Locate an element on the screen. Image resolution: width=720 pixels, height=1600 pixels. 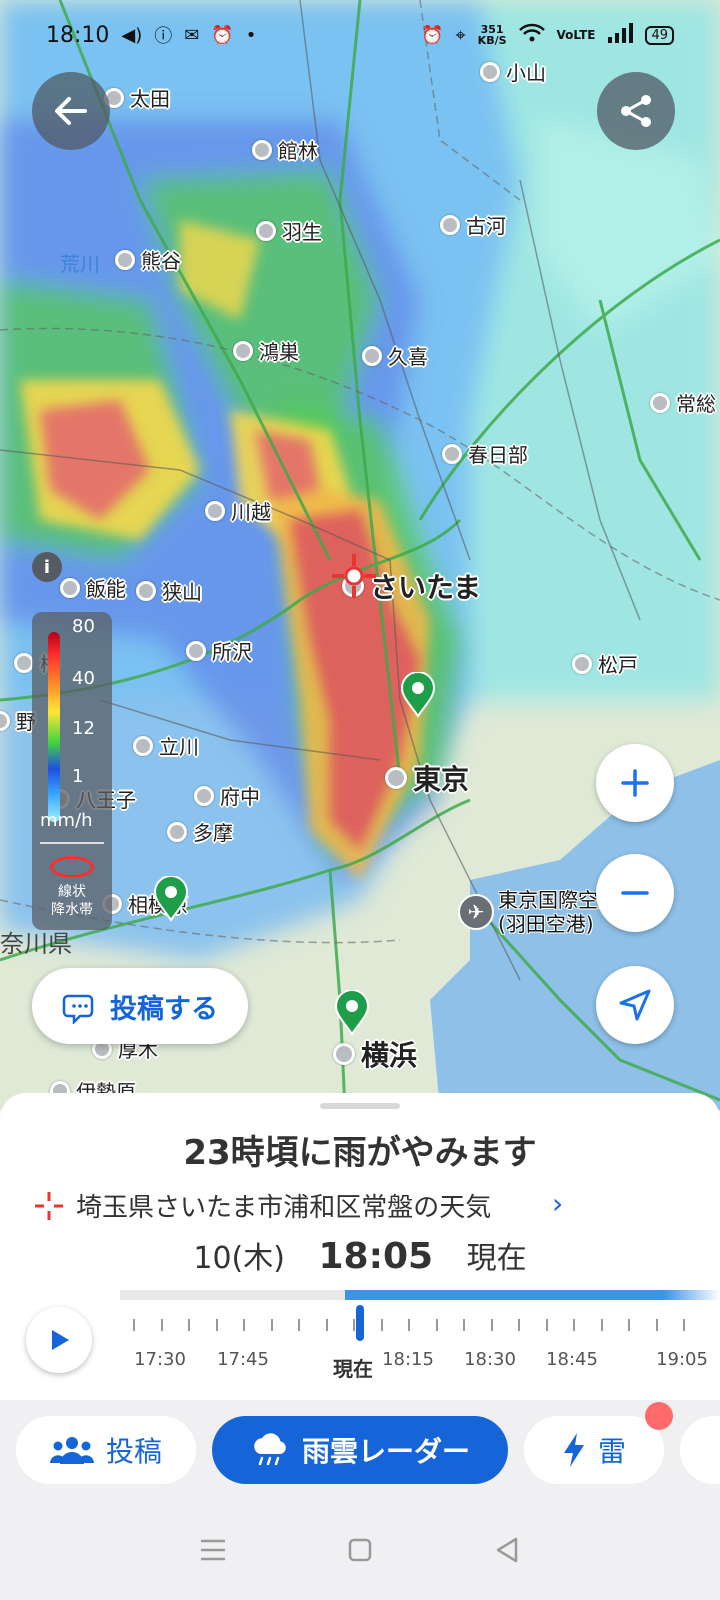
place-marker: 所沢 is located at coordinates (219, 650).